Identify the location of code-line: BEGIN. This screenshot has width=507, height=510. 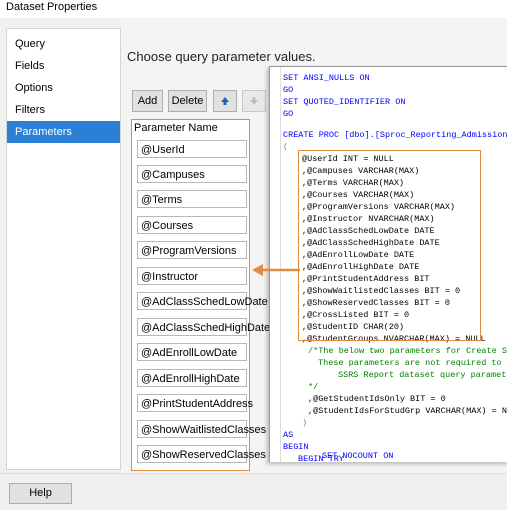
(296, 447).